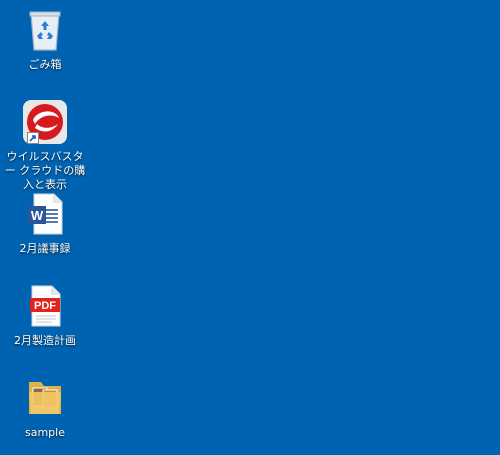  Describe the element at coordinates (45, 248) in the screenshot. I see `desktop-icon-label: 2月議事録` at that location.